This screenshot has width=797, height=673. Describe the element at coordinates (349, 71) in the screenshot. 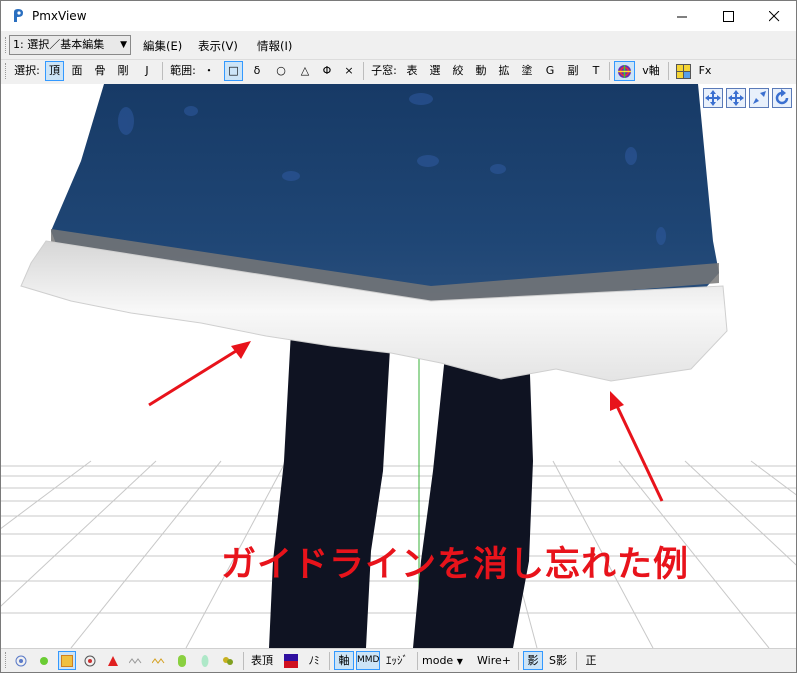

I see `range-clear-button: ×` at that location.